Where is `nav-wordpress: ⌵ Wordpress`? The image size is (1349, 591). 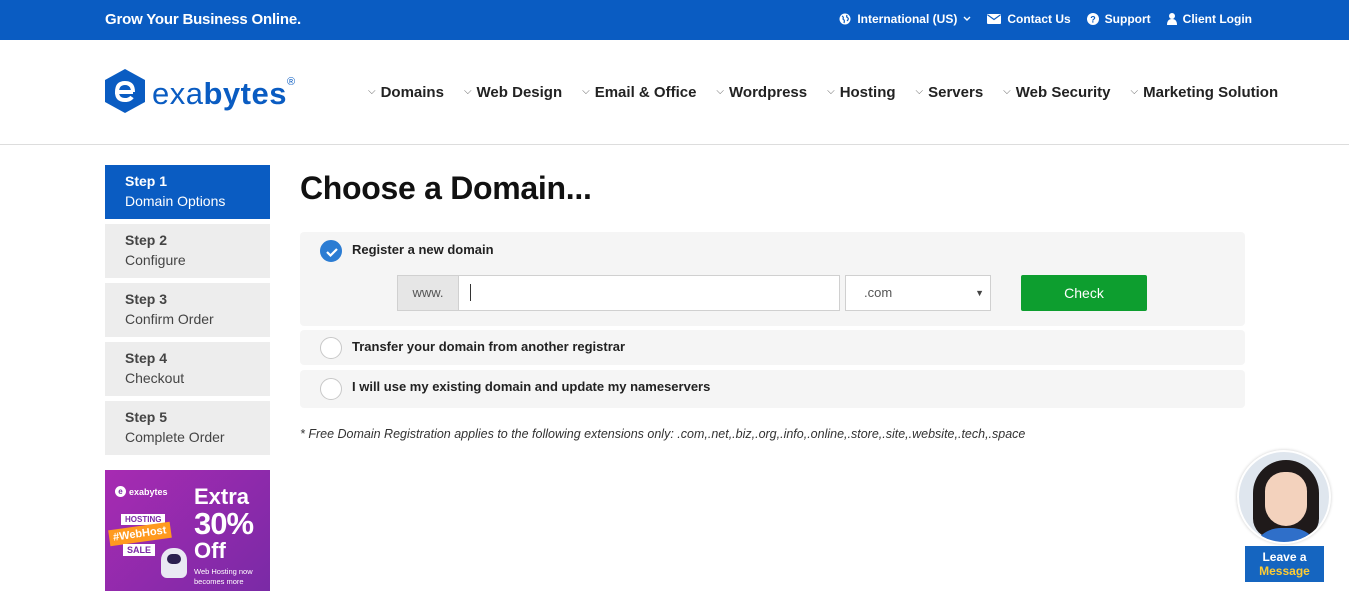
nav-wordpress: ⌵ Wordpress is located at coordinates (761, 92).